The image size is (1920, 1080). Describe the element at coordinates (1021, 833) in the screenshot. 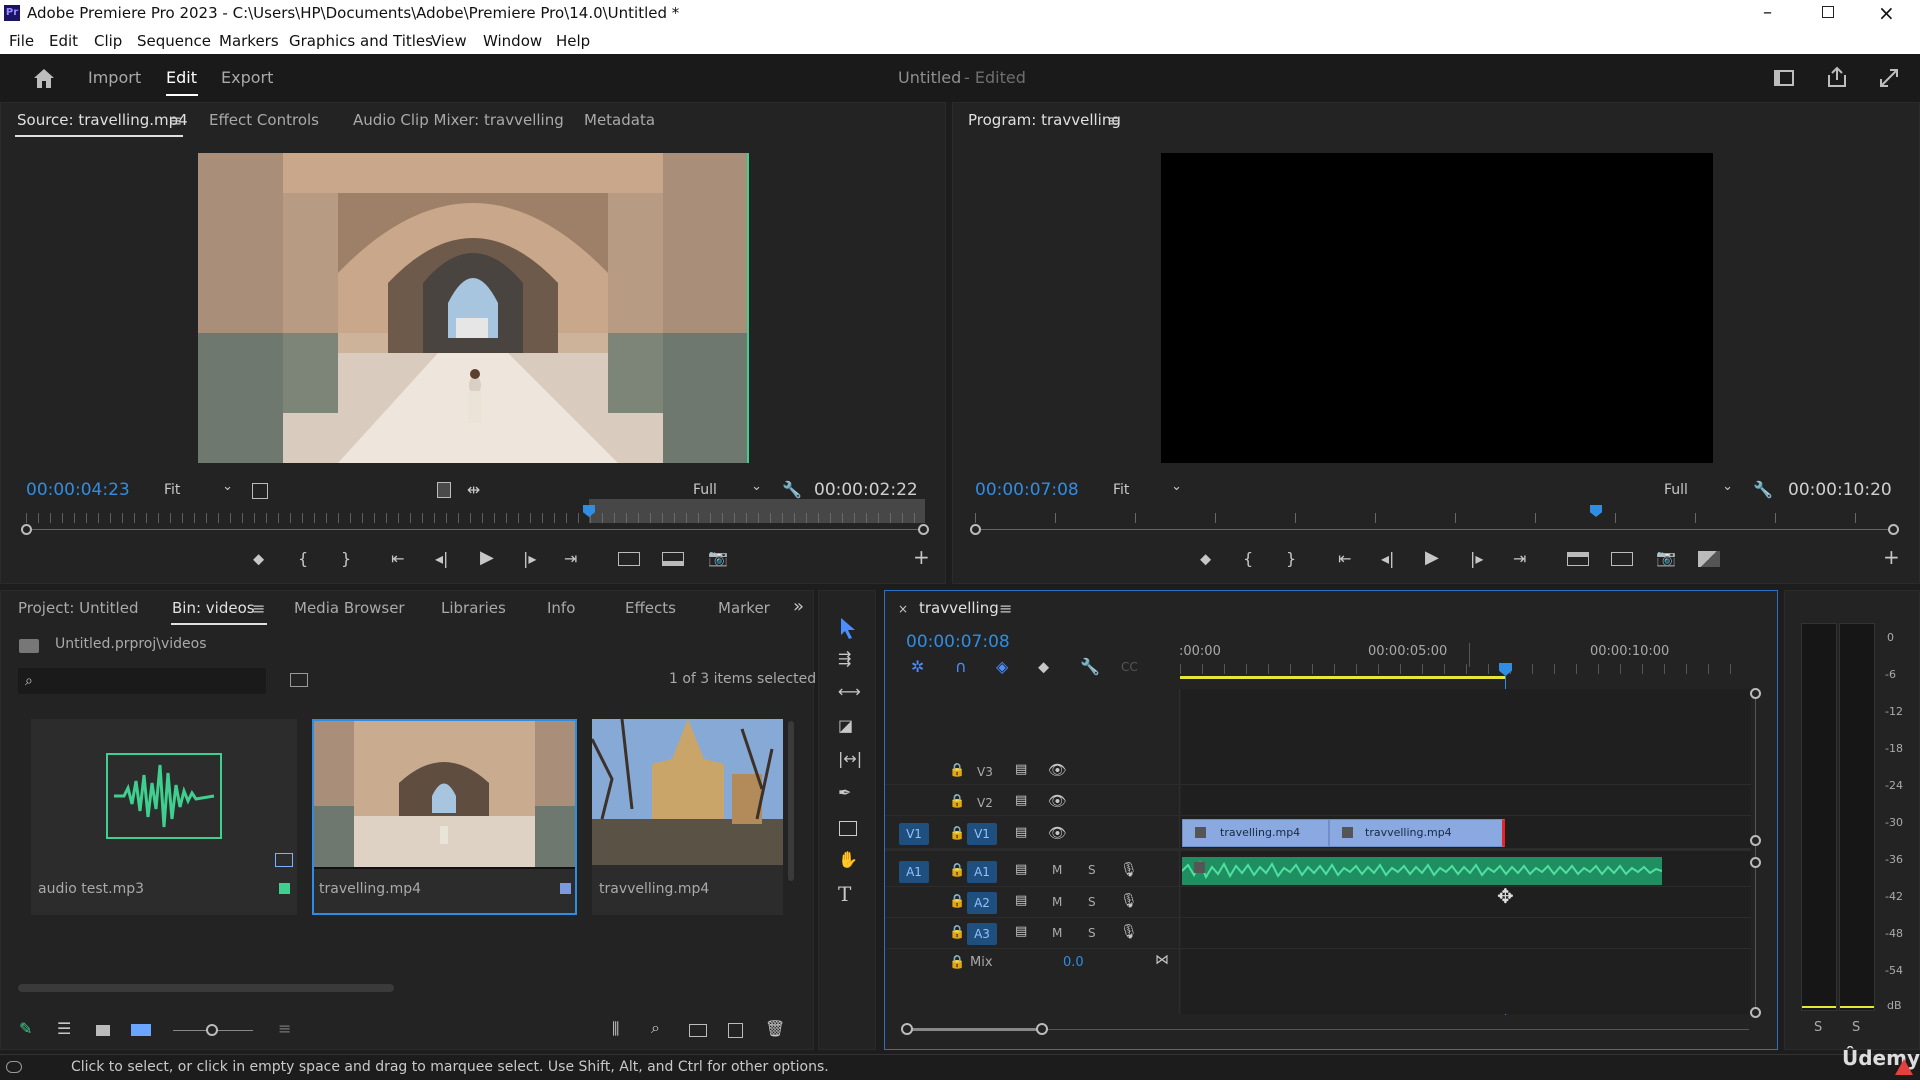

I see `v1-sync-lock-icon: ▤` at that location.